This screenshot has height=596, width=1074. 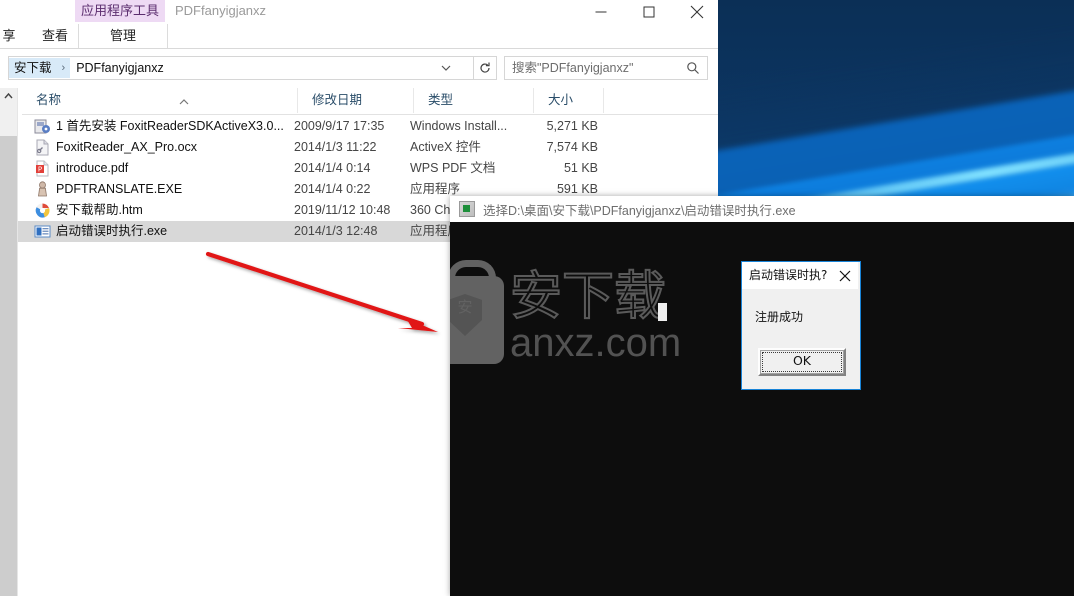 What do you see at coordinates (453, 168) in the screenshot?
I see `file-type: WPS PDF 文档` at bounding box center [453, 168].